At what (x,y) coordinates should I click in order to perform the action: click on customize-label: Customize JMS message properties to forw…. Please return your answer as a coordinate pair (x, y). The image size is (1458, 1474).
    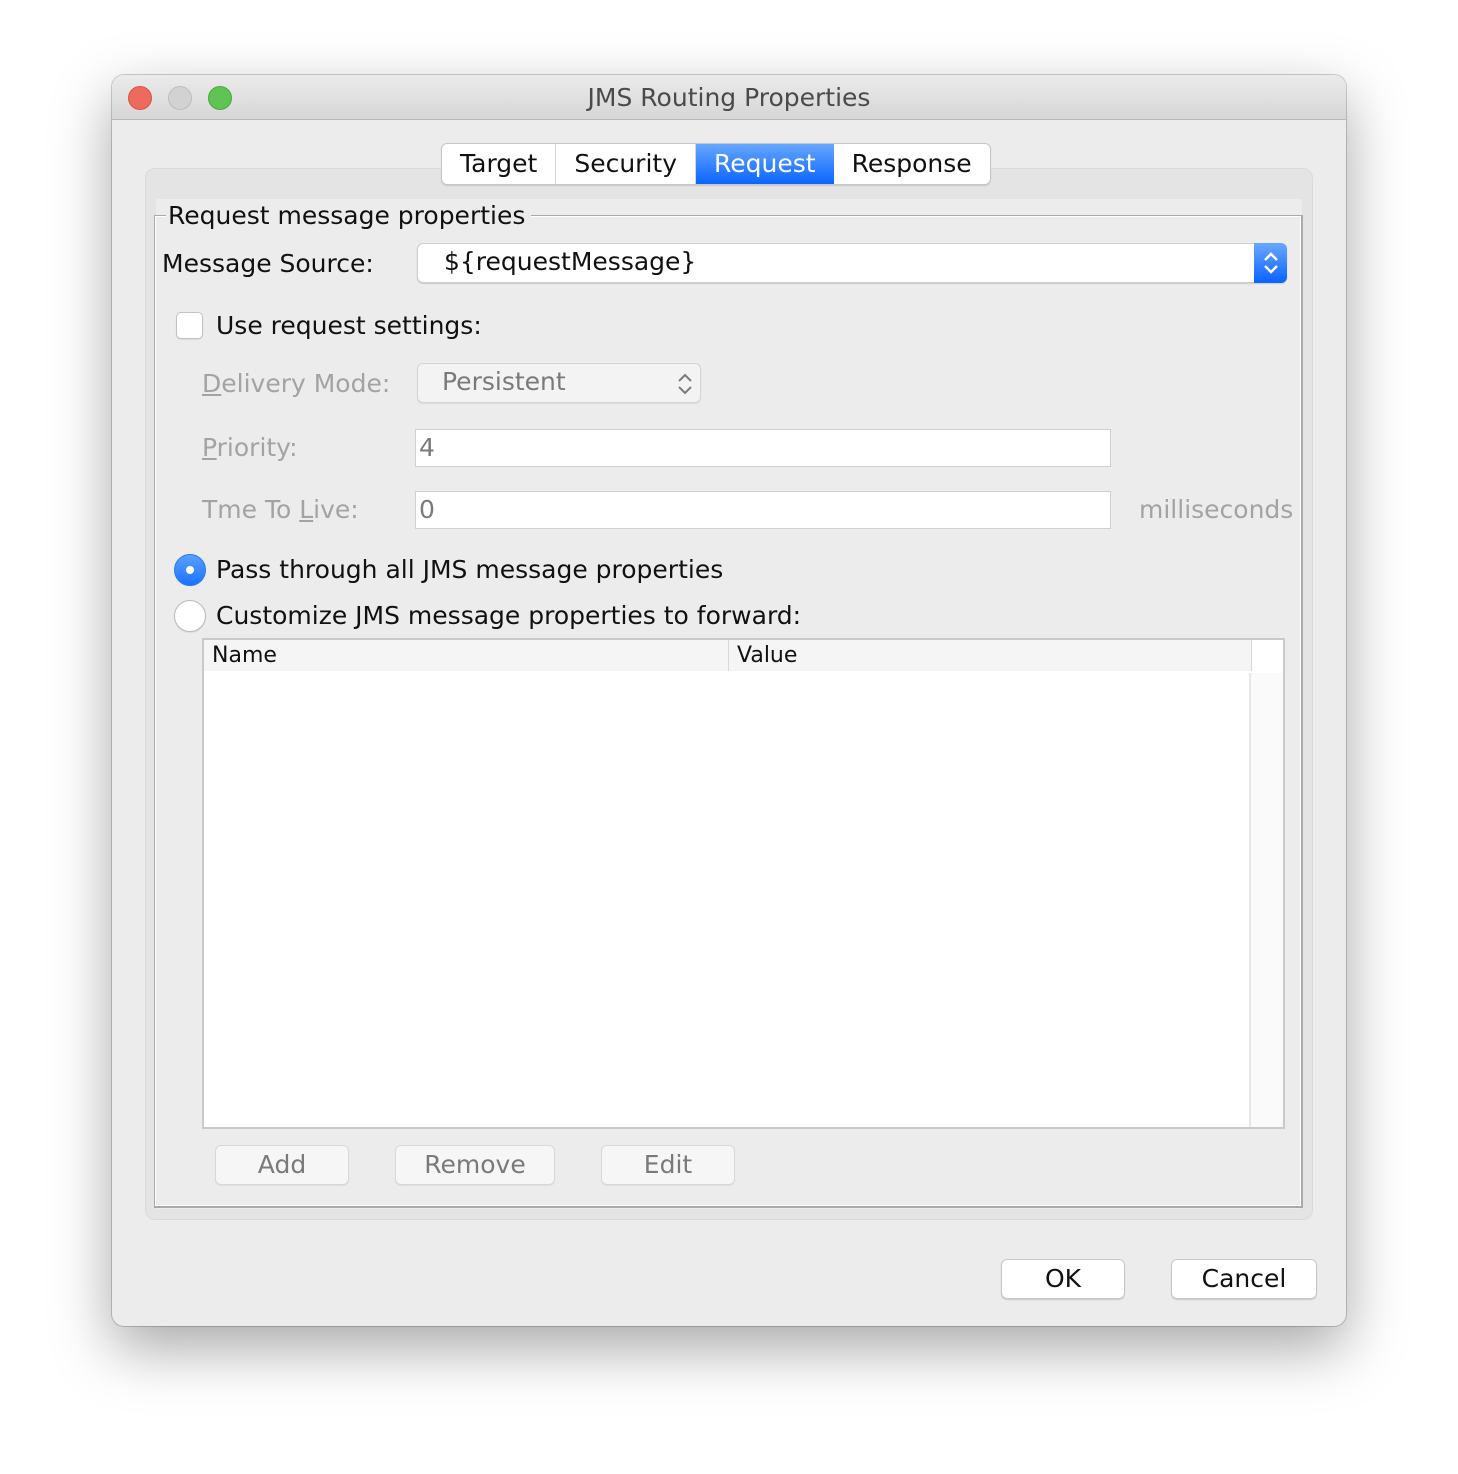
    Looking at the image, I should click on (509, 615).